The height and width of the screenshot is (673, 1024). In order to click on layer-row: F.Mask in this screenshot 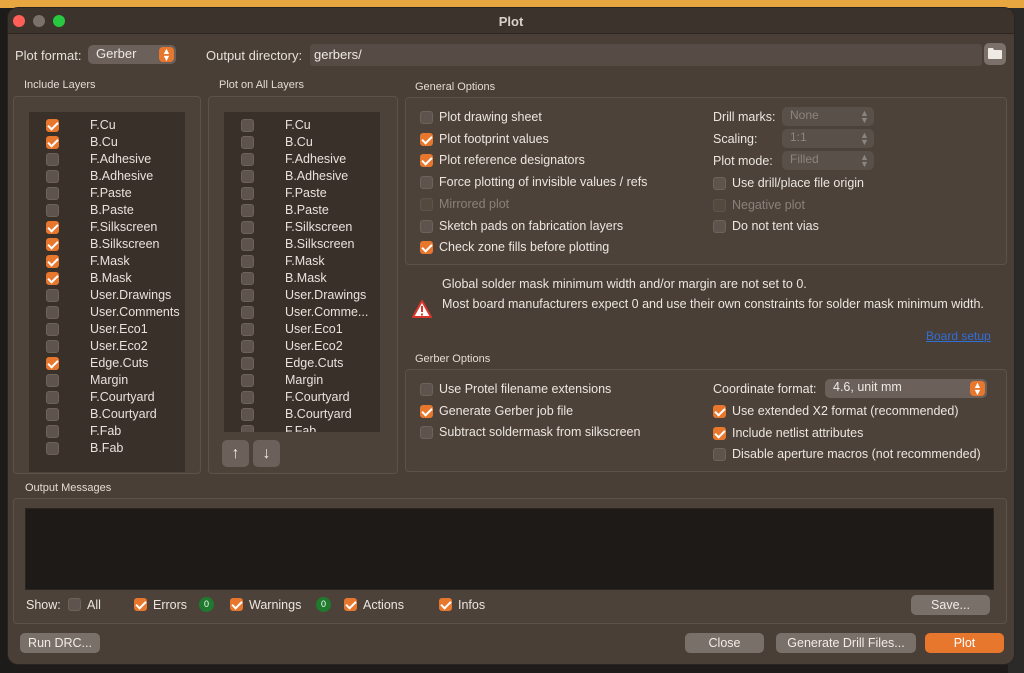, I will do `click(302, 261)`.